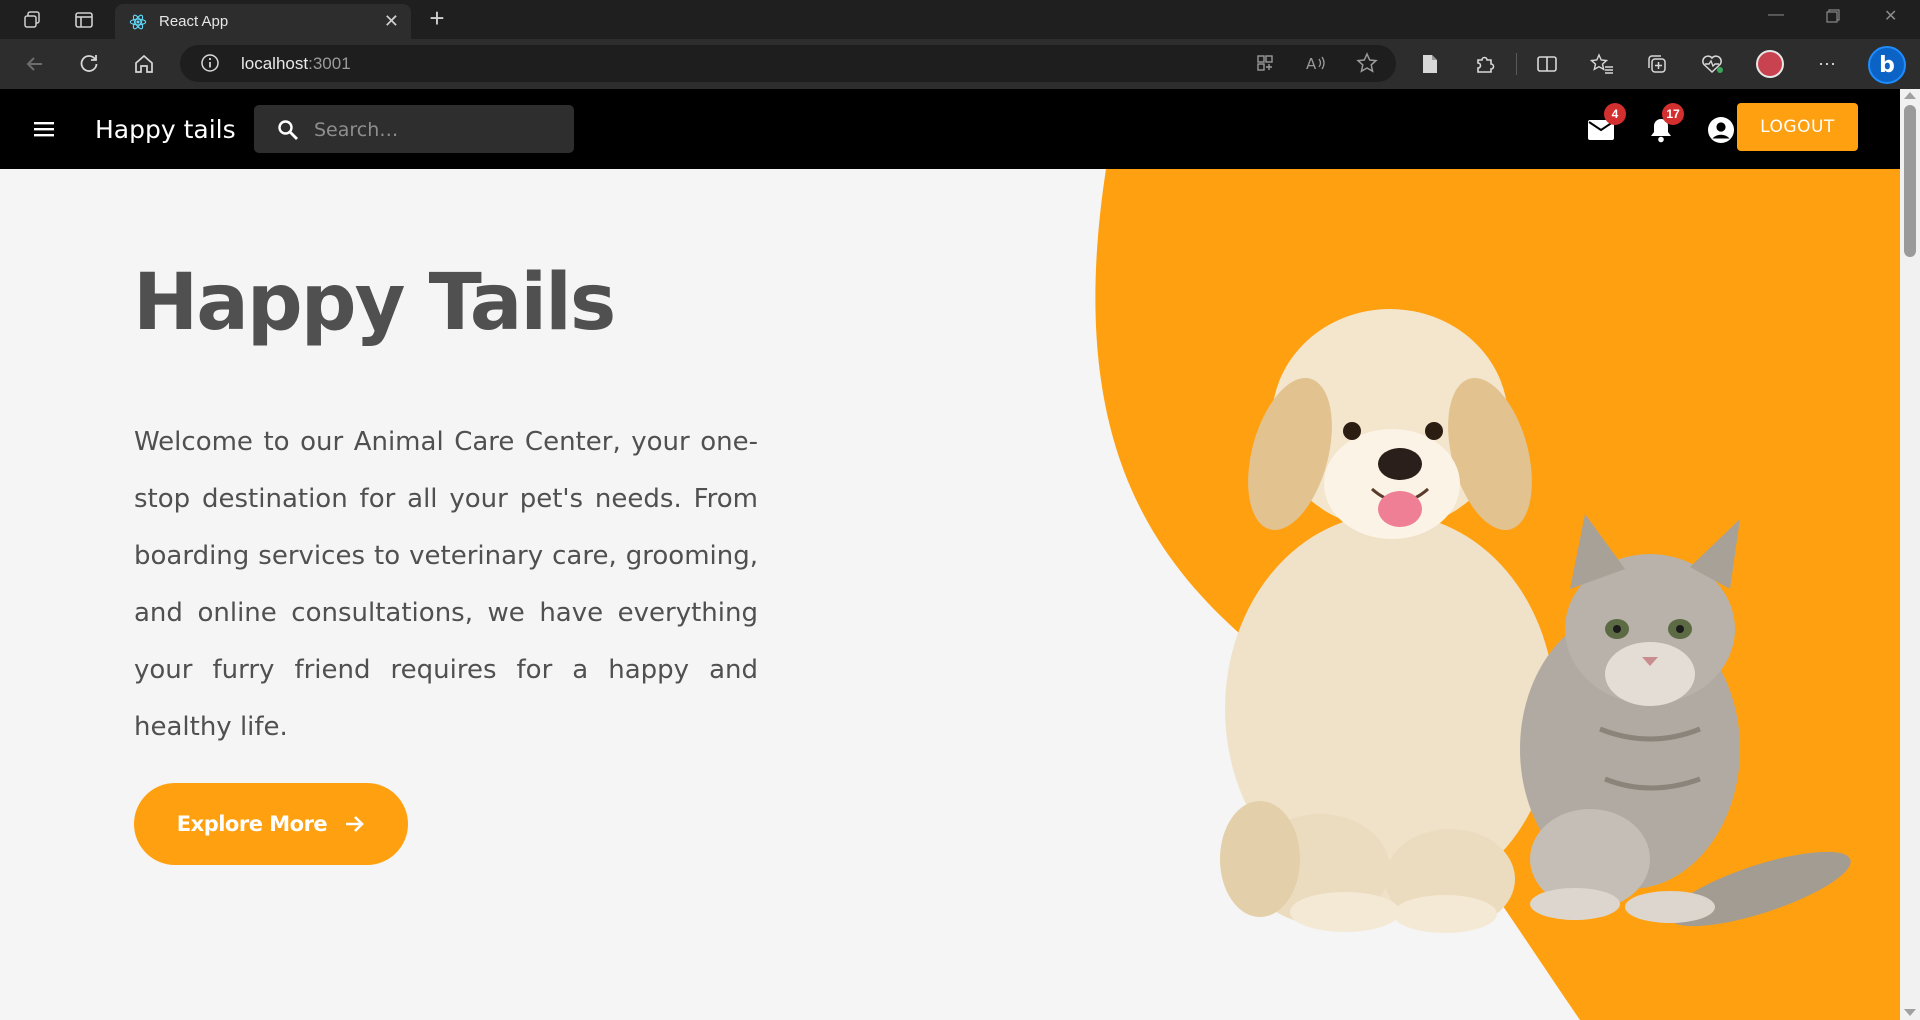  What do you see at coordinates (391, 21) in the screenshot?
I see `close-tab-icon: ✕` at bounding box center [391, 21].